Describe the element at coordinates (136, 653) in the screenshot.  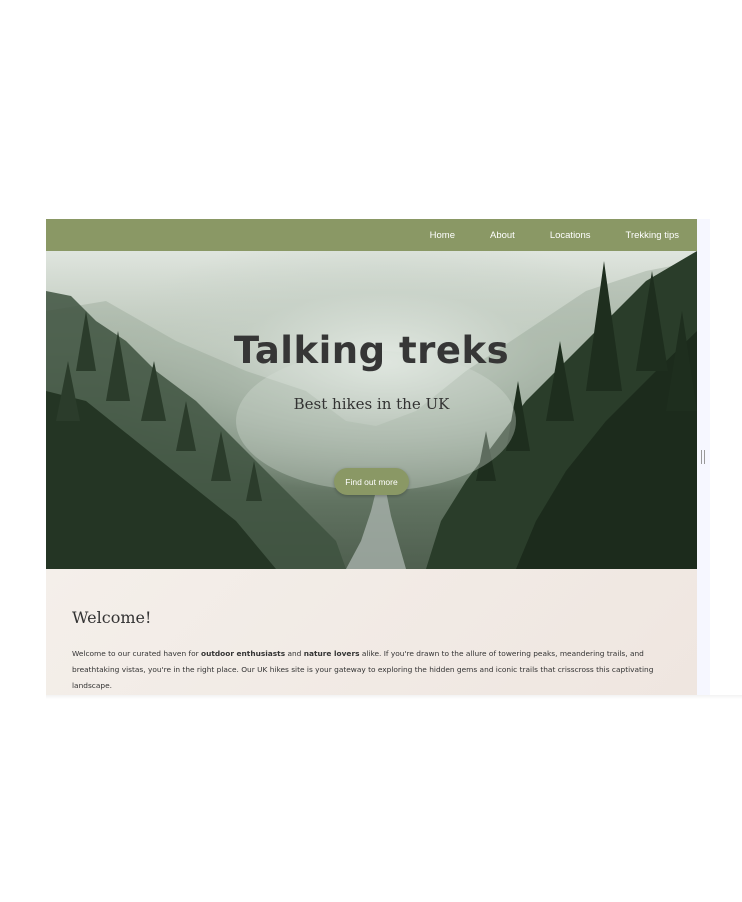
I see `welcome-text-1: Welcome to our curated haven for` at that location.